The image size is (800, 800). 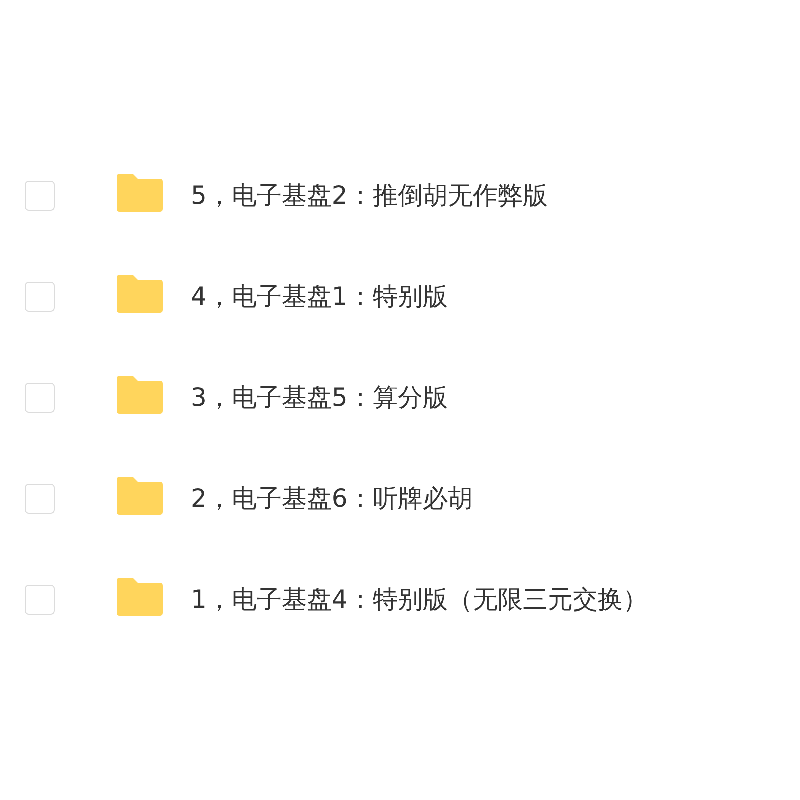 I want to click on folder-name: 4，电子基盘1：特别版, so click(x=319, y=296).